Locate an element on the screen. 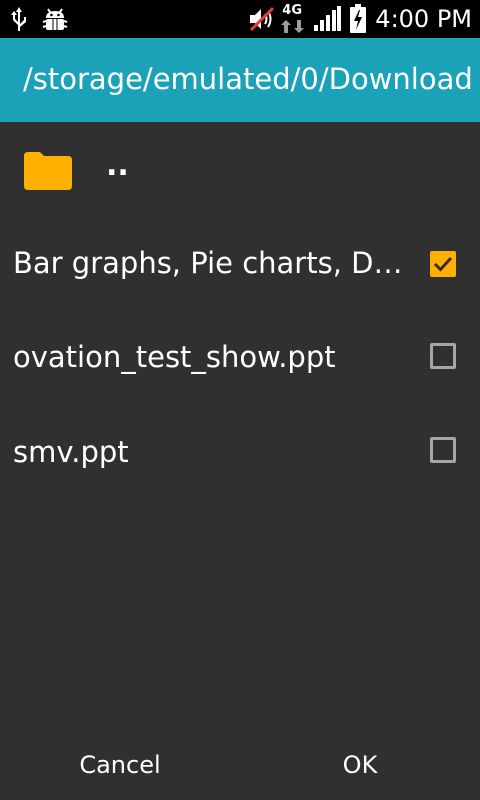 The height and width of the screenshot is (800, 480). list-item: ovation_test_show.ppt is located at coordinates (240, 362).